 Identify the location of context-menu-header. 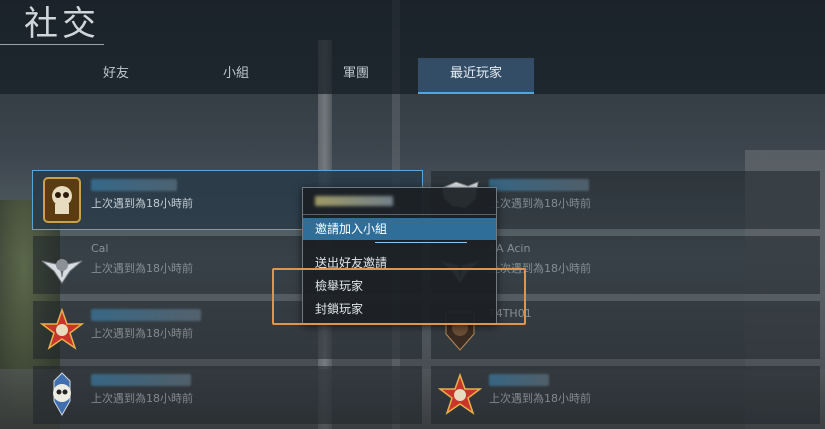
(399, 201).